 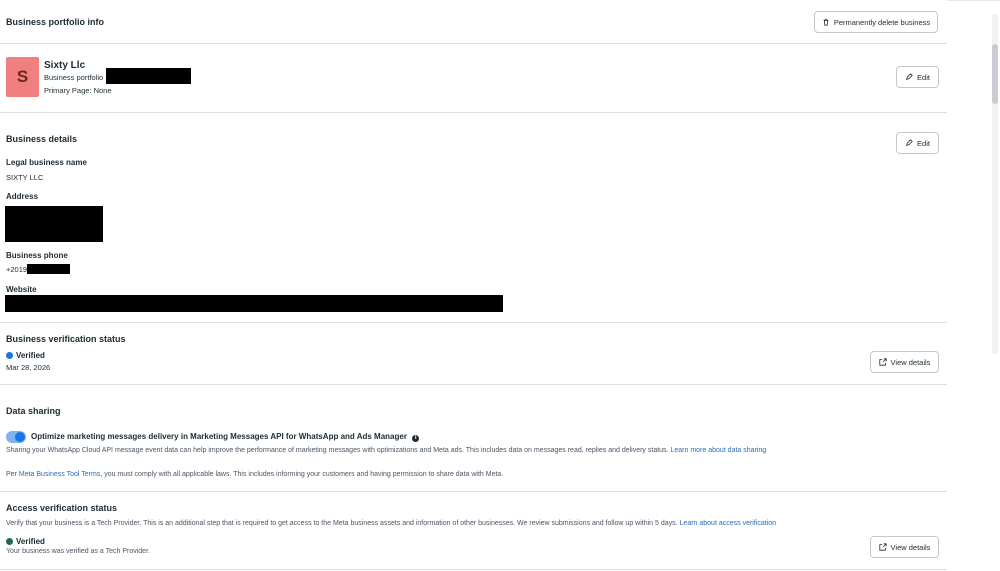 I want to click on data-sharing-toggle, so click(x=16, y=437).